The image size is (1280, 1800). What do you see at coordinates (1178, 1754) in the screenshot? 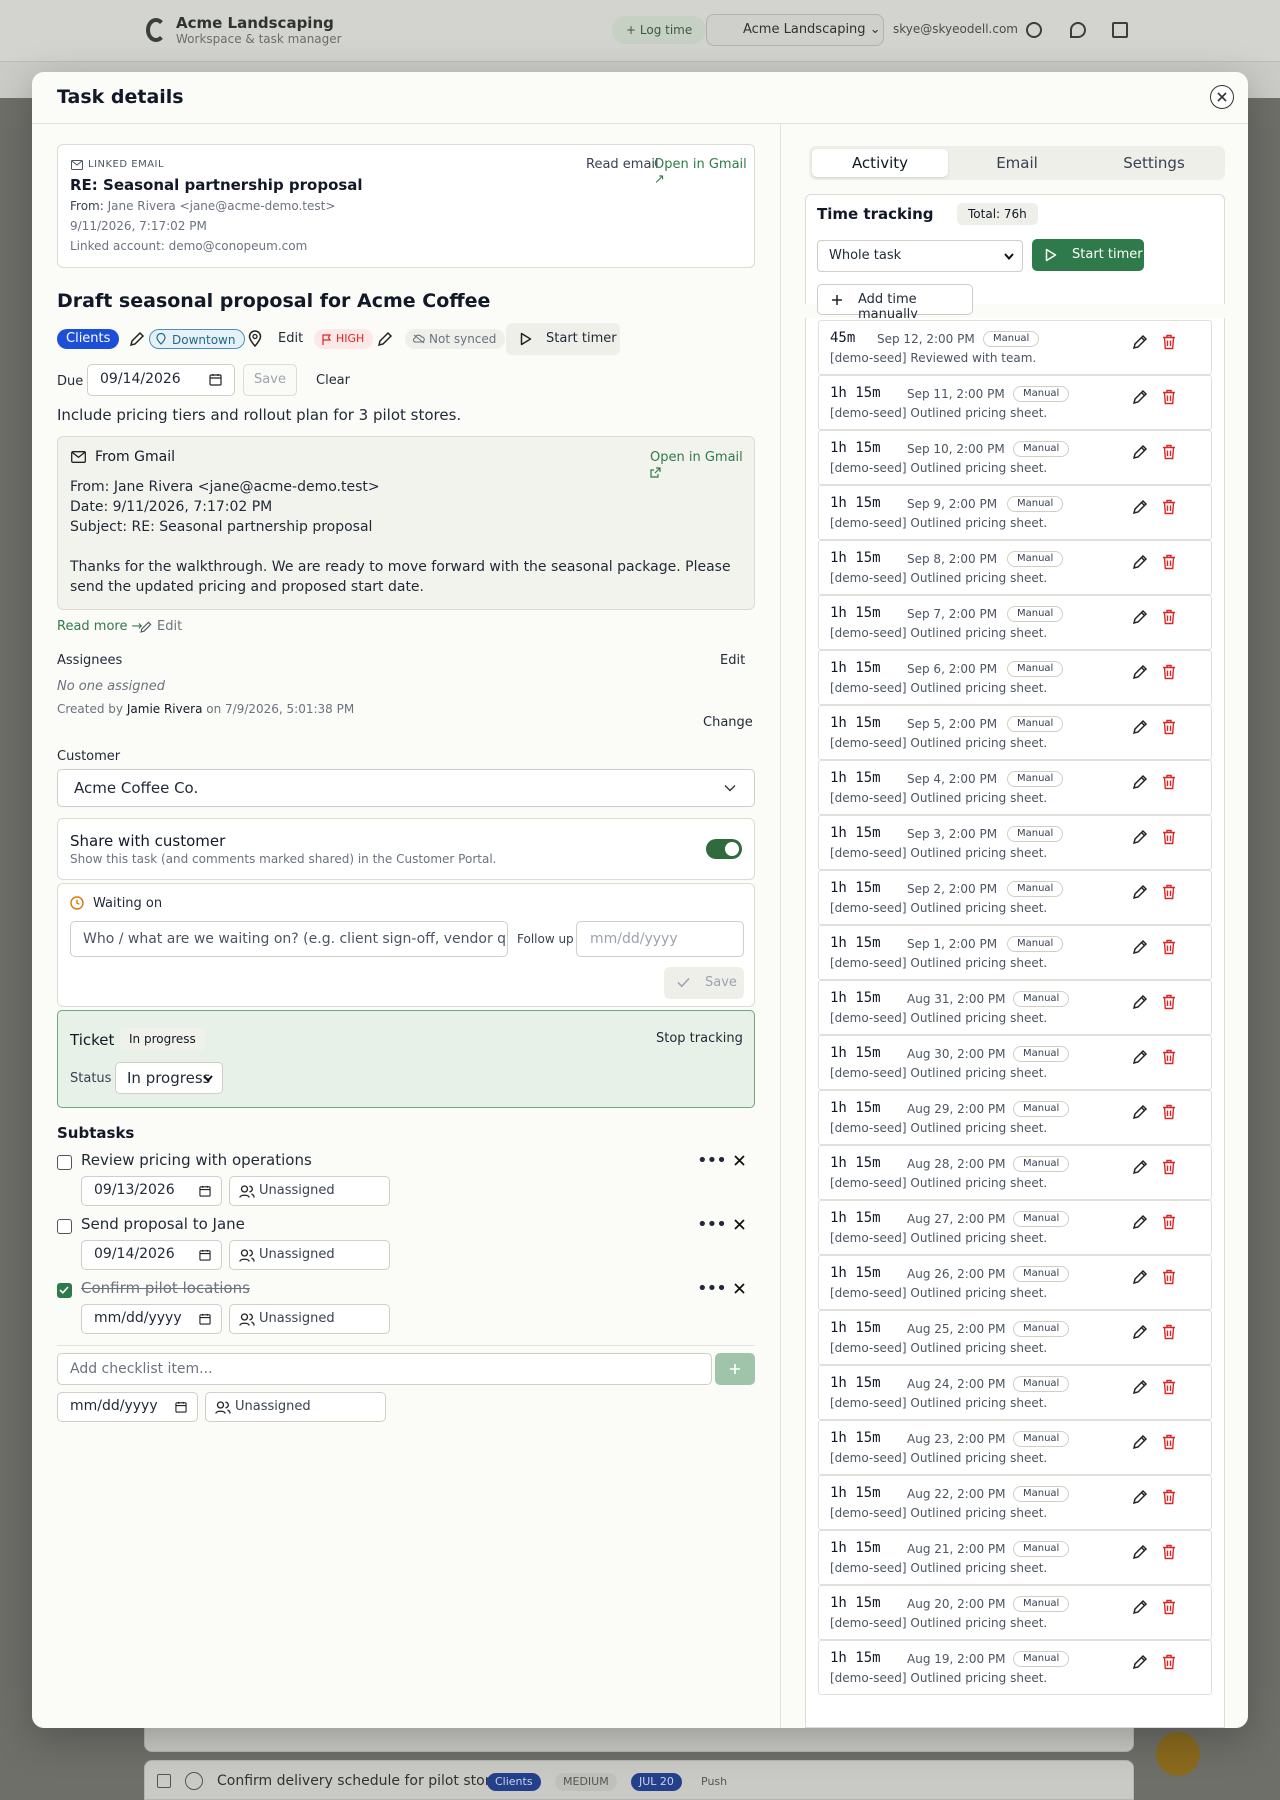
I see `help-fab` at bounding box center [1178, 1754].